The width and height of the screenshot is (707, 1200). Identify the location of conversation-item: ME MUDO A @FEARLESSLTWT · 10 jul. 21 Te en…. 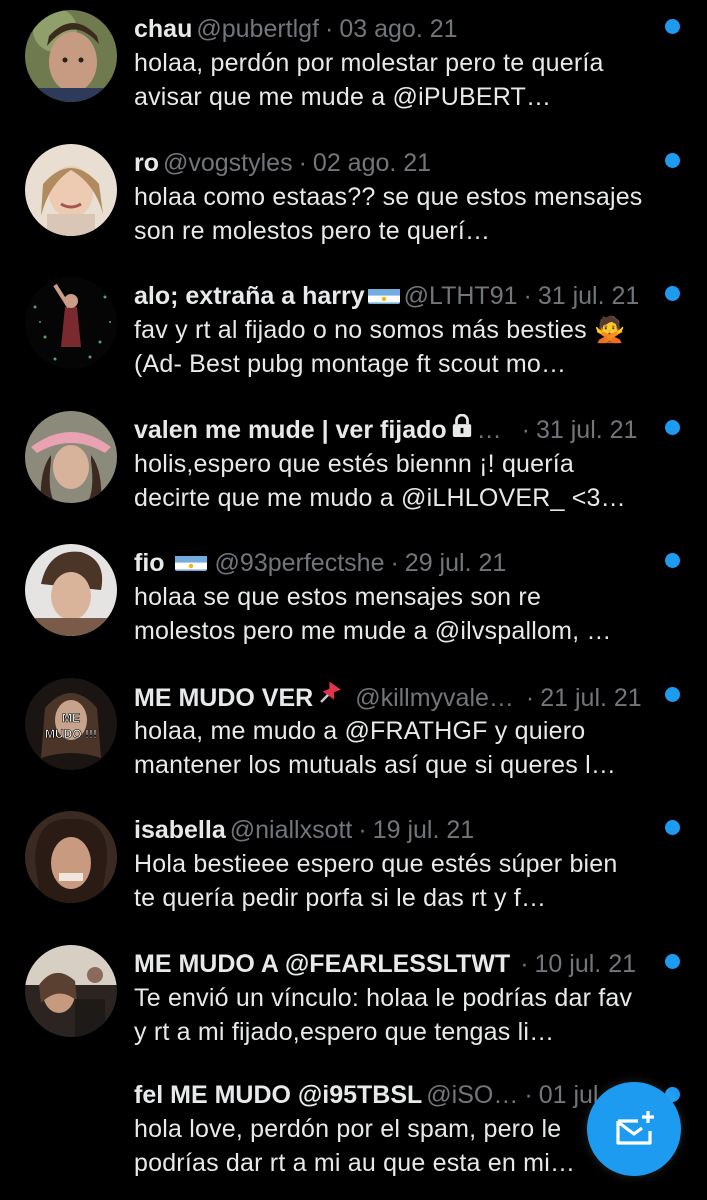
(353, 1002).